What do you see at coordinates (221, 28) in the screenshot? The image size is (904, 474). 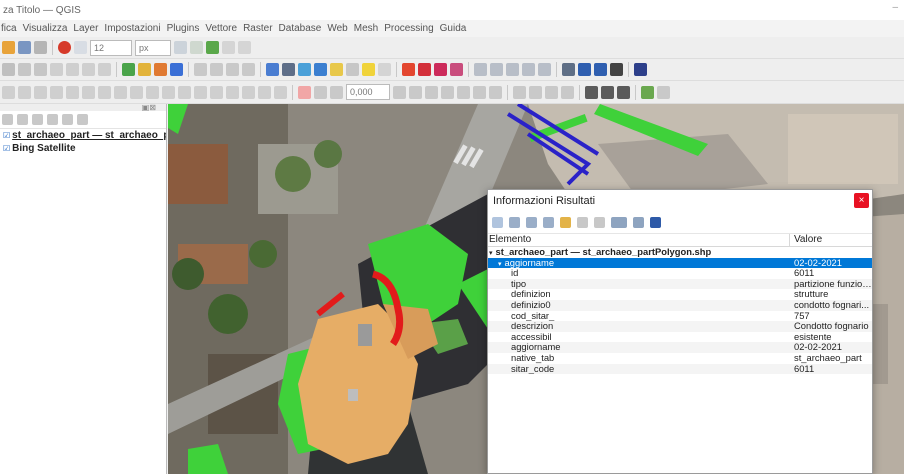 I see `menu-vector: Vettore` at bounding box center [221, 28].